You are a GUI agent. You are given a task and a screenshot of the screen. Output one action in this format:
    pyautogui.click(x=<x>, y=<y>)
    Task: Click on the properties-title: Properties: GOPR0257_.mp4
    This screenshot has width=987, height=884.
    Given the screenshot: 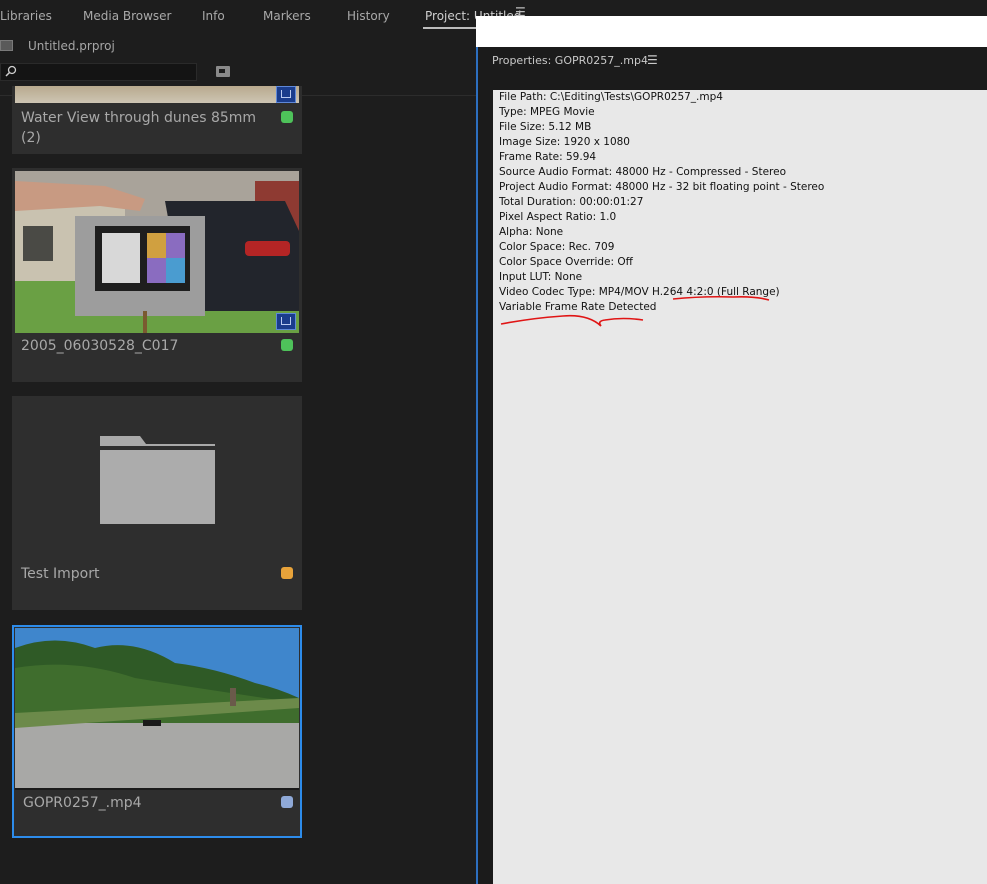 What is the action you would take?
    pyautogui.click(x=570, y=60)
    